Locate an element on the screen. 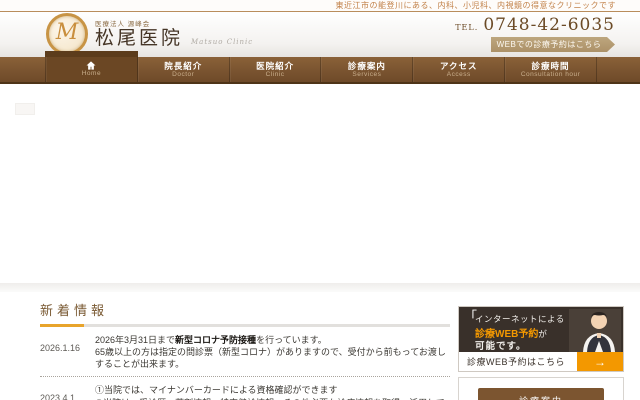 This screenshot has width=640, height=400. nav-label-en: Doctor is located at coordinates (183, 74).